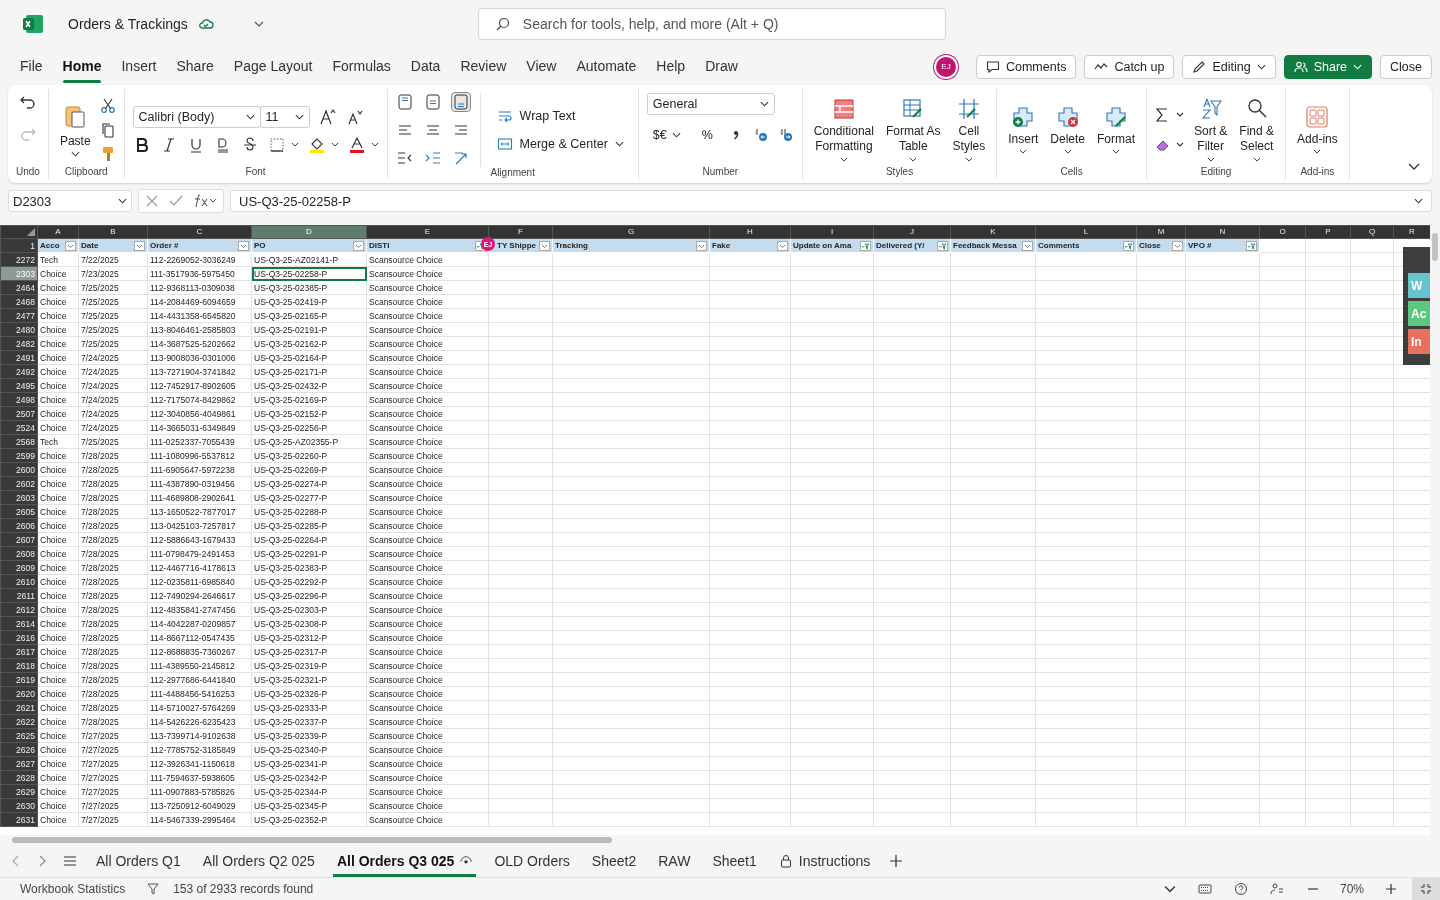  I want to click on column-header: O, so click(1282, 232).